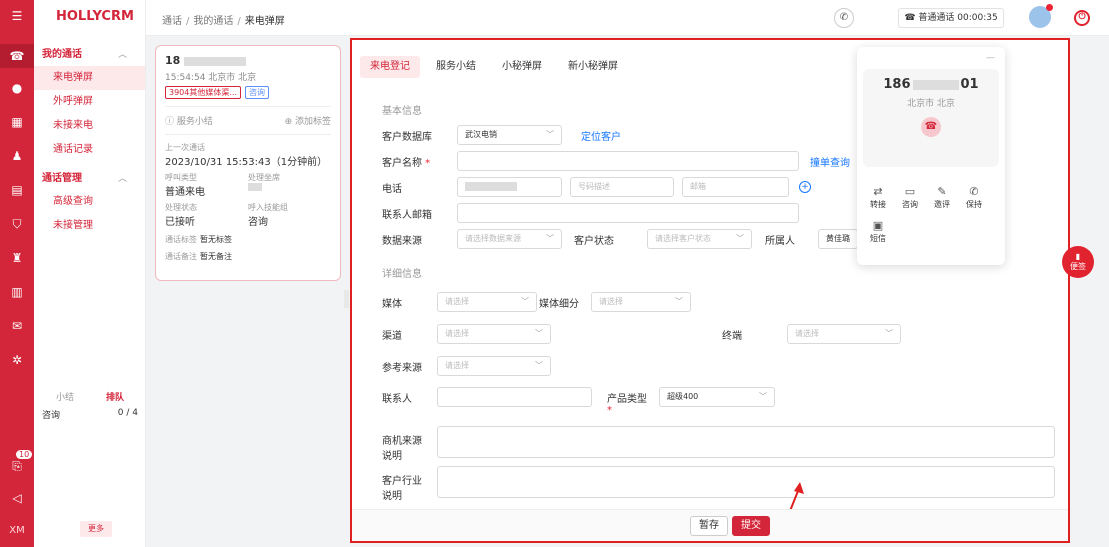 This screenshot has height=547, width=1109. What do you see at coordinates (308, 120) in the screenshot?
I see `add-tag-button: ⊕ 添加标签` at bounding box center [308, 120].